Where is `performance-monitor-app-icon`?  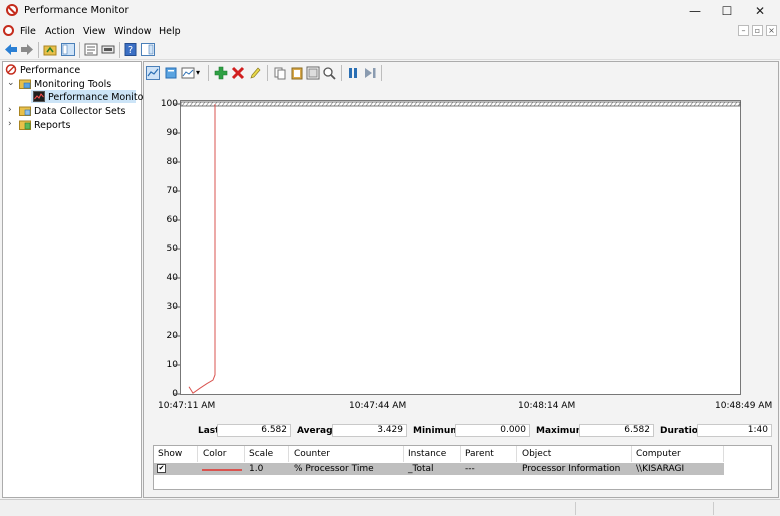 performance-monitor-app-icon is located at coordinates (12, 10).